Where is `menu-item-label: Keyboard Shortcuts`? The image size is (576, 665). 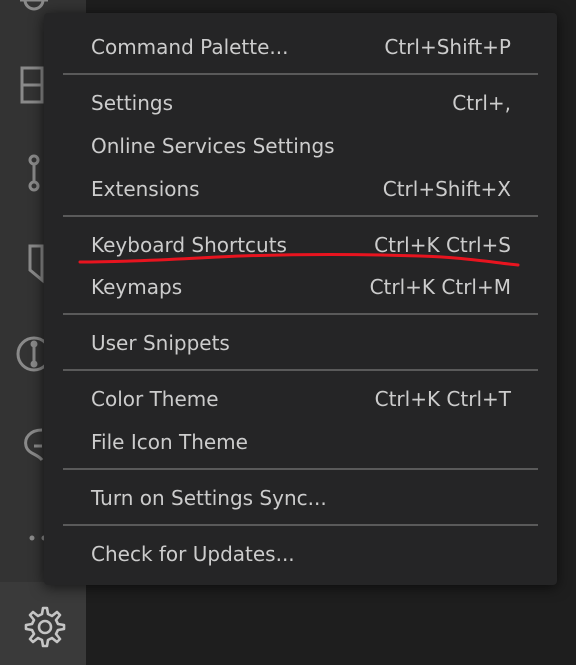
menu-item-label: Keyboard Shortcuts is located at coordinates (189, 245).